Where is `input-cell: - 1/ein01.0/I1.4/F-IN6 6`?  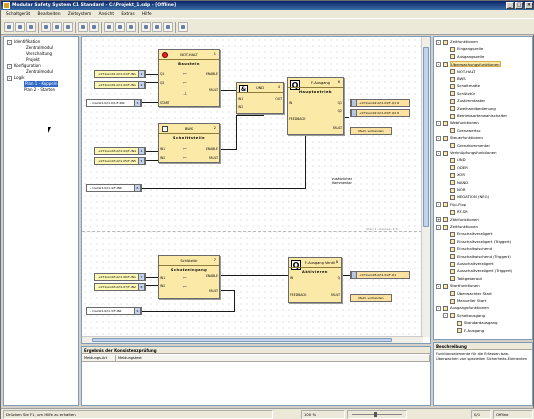
input-cell: - 1/ein01.0/I1.4/F-IN6 6 is located at coordinates (114, 188).